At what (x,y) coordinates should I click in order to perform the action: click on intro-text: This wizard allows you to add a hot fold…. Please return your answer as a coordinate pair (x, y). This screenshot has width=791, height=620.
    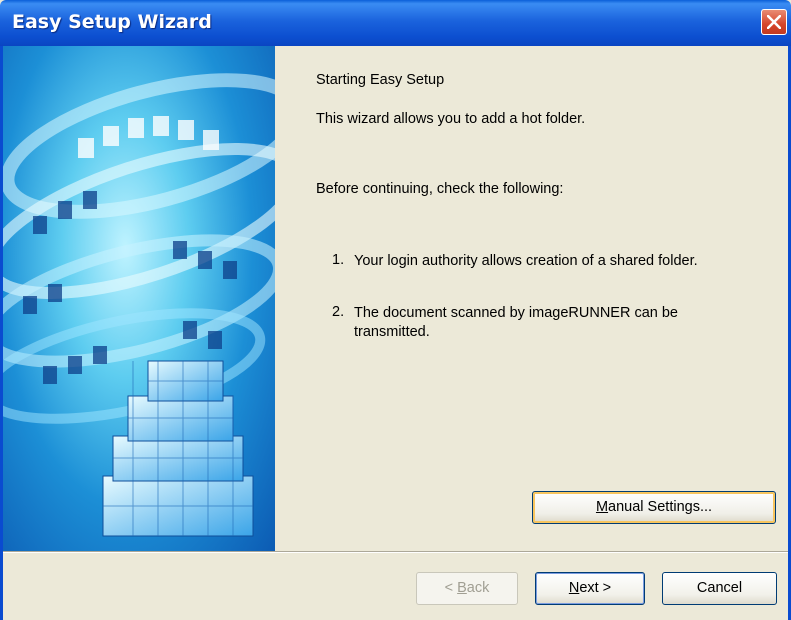
    Looking at the image, I should click on (451, 119).